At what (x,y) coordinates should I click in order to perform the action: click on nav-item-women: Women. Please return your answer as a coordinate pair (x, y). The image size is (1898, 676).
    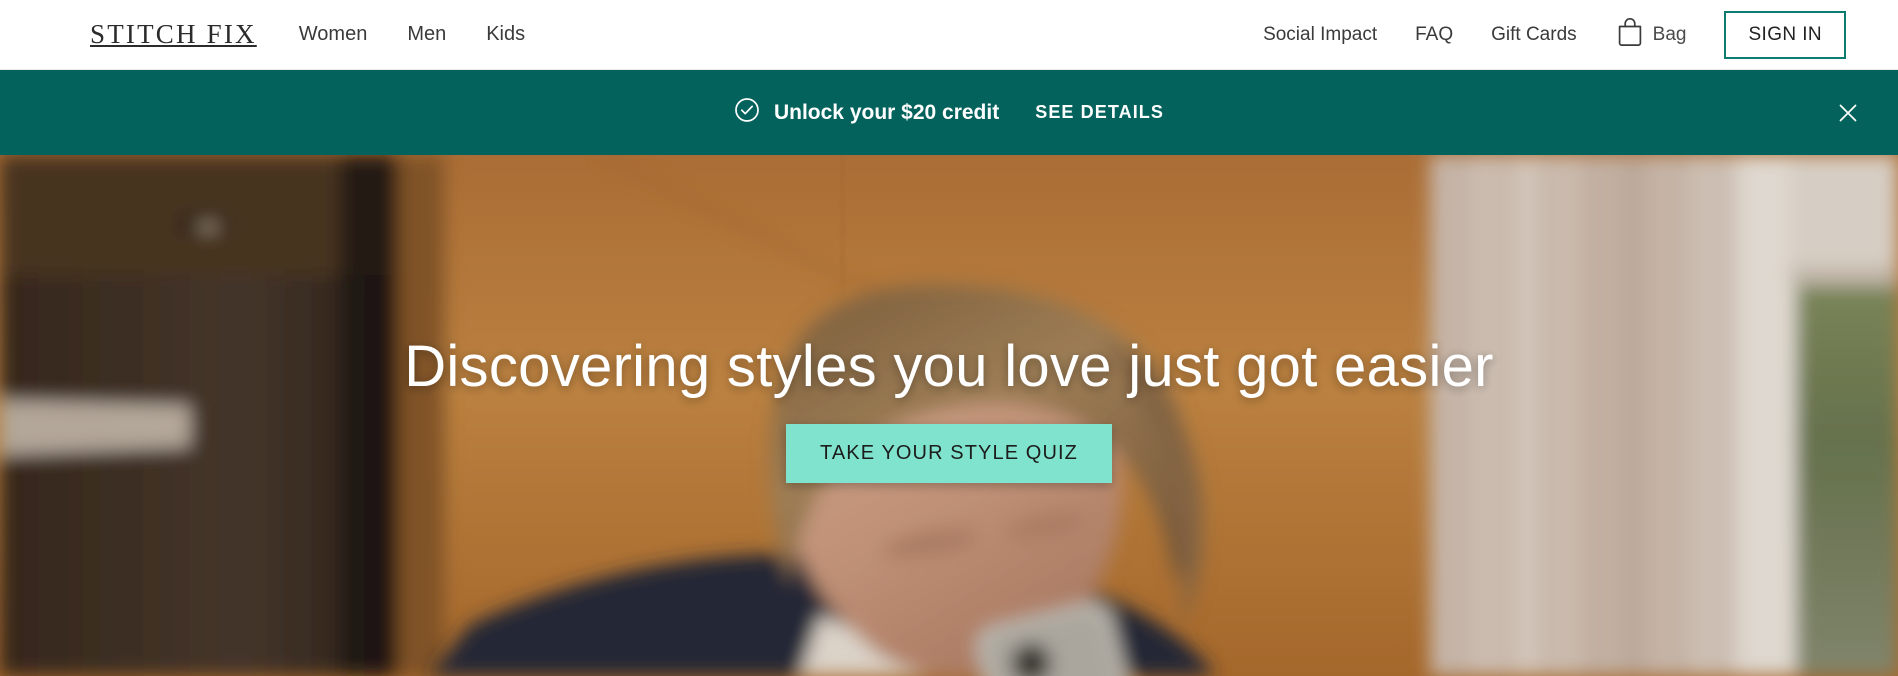
    Looking at the image, I should click on (333, 34).